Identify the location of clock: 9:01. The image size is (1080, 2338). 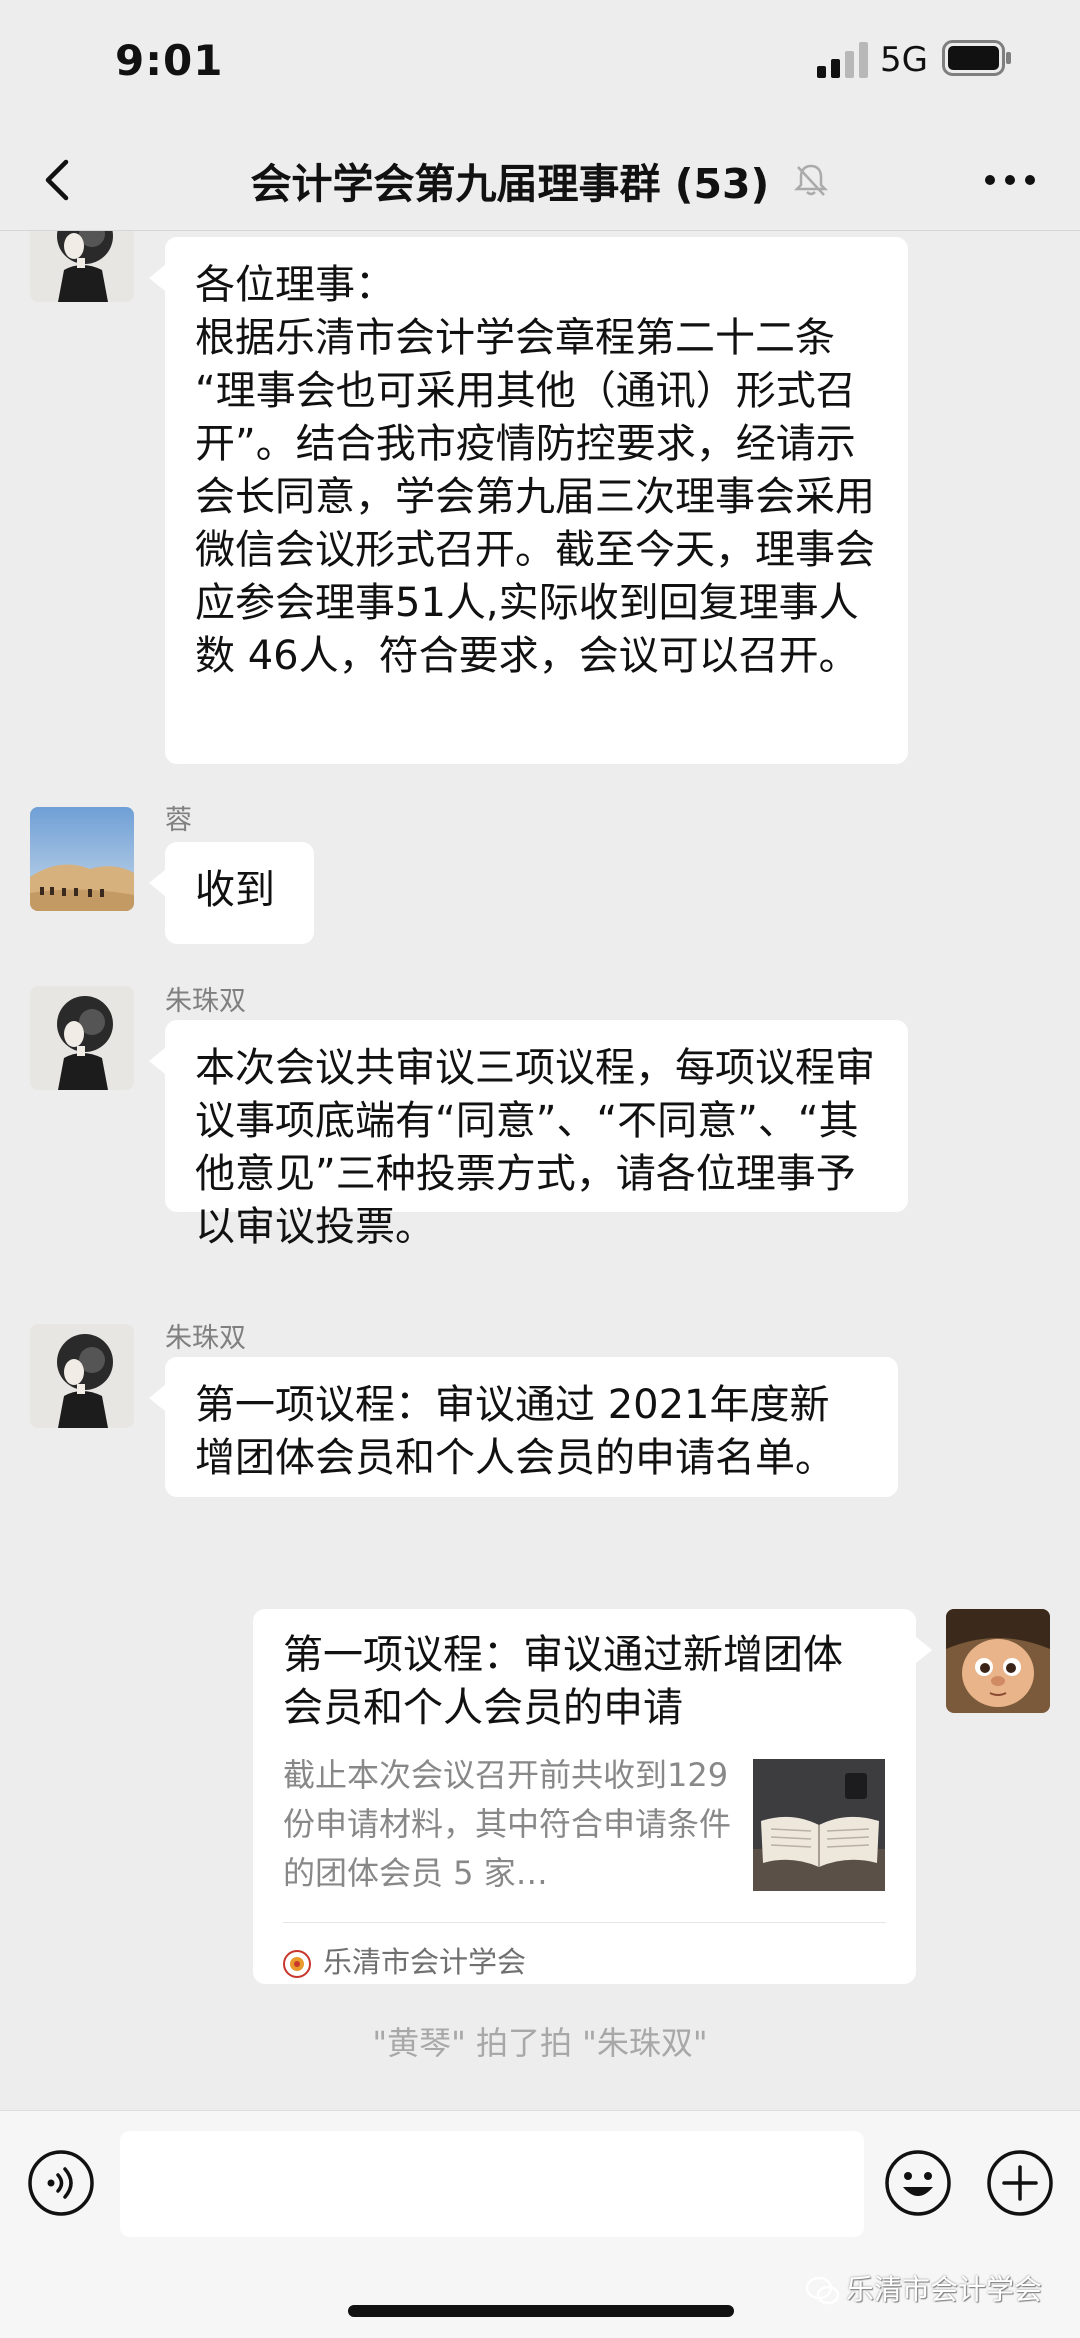
(169, 60).